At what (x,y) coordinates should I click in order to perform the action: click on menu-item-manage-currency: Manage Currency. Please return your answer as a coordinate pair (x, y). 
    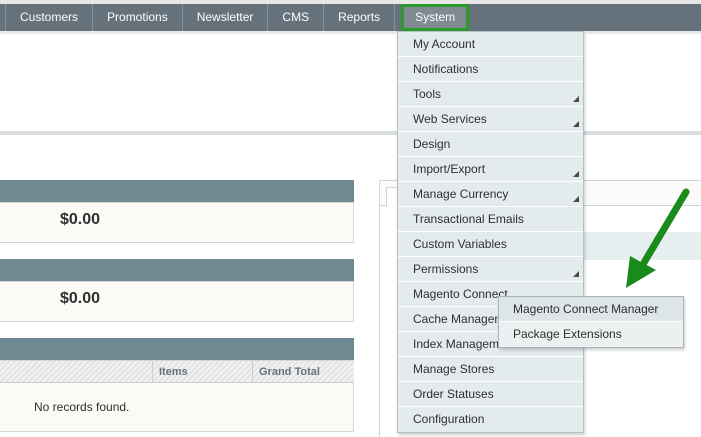
    Looking at the image, I should click on (490, 194).